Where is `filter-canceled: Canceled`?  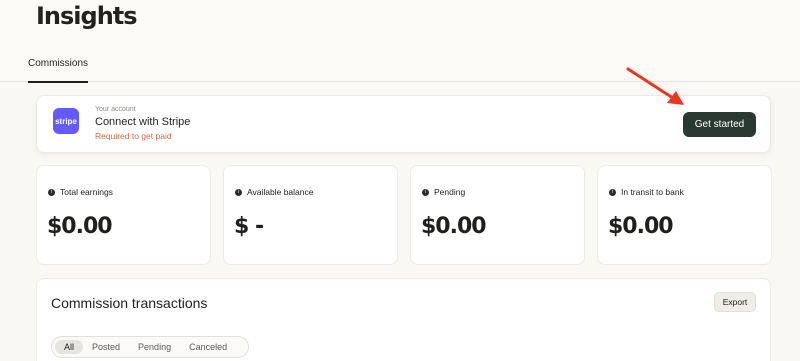 filter-canceled: Canceled is located at coordinates (208, 347).